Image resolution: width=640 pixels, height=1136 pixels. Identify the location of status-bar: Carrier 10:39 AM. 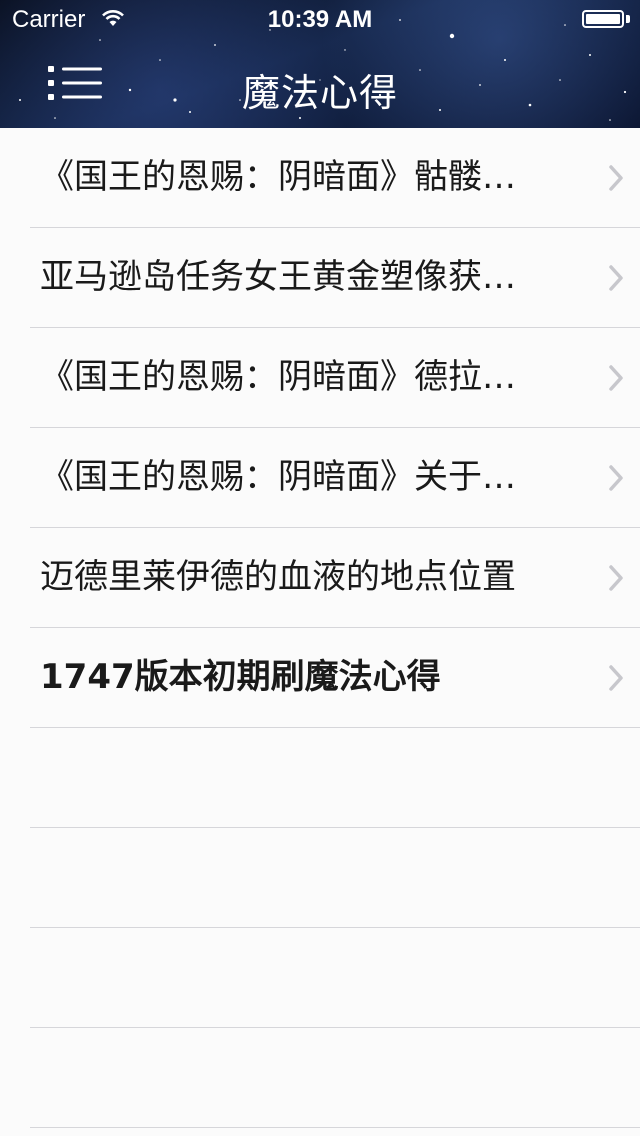
(320, 20).